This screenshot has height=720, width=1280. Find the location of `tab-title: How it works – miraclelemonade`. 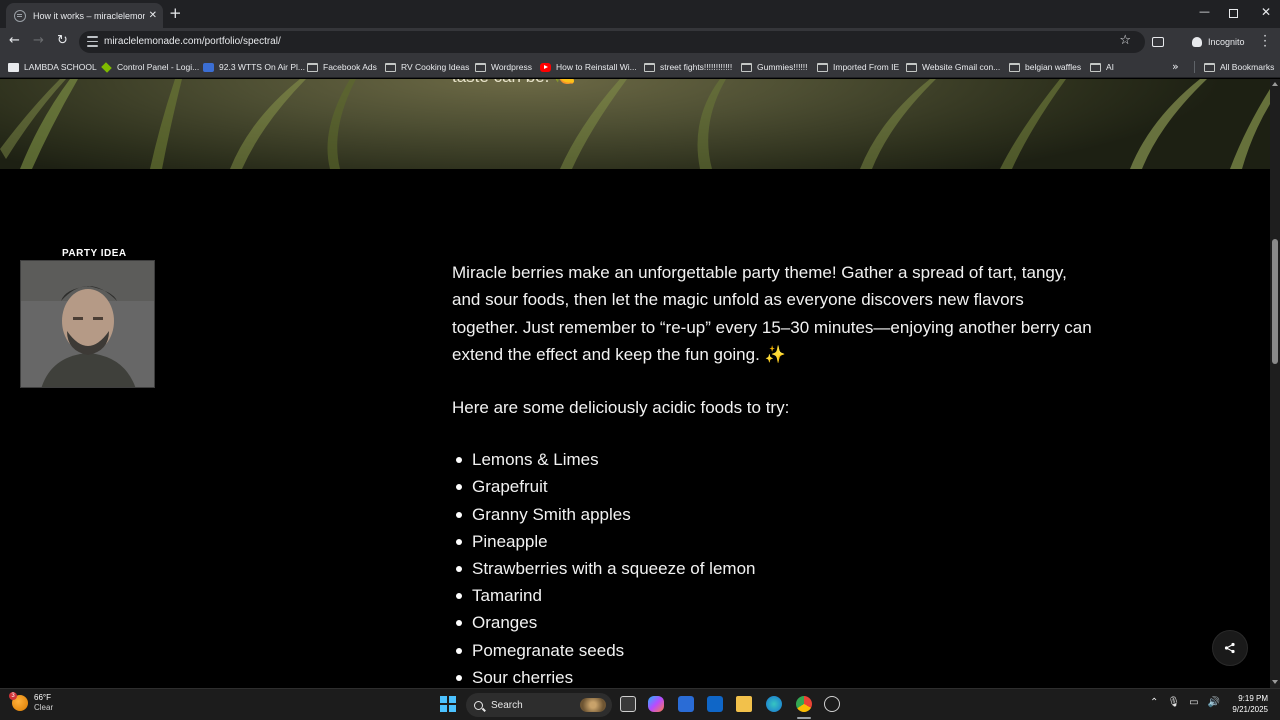

tab-title: How it works – miraclelemonade is located at coordinates (89, 15).